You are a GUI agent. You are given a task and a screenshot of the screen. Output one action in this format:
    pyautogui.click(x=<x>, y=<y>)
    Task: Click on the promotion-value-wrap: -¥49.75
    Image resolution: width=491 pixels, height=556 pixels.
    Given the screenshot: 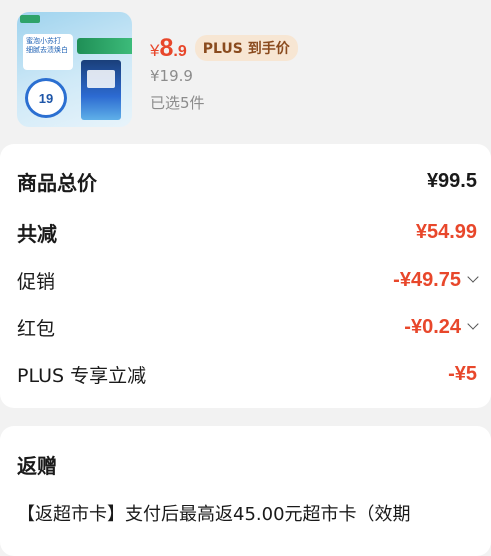 What is the action you would take?
    pyautogui.click(x=436, y=280)
    